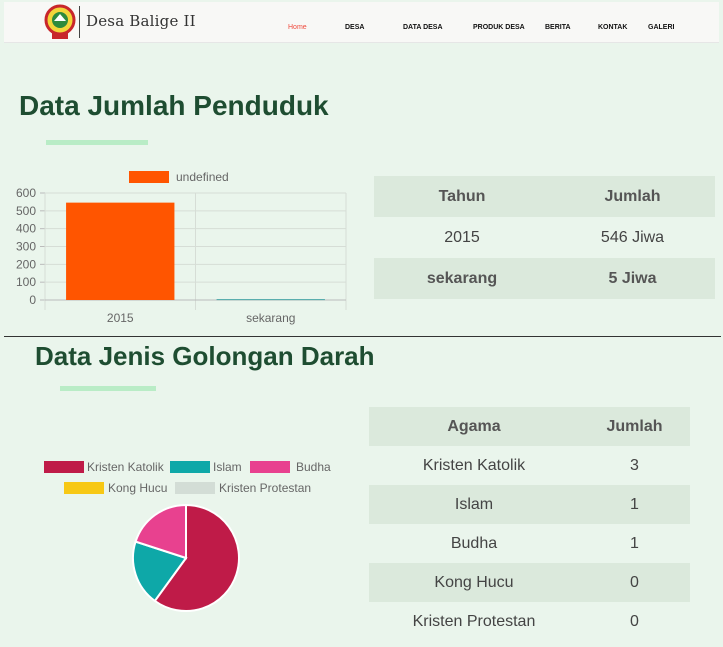 Image resolution: width=723 pixels, height=647 pixels. I want to click on y-tick-label: 200, so click(26, 264).